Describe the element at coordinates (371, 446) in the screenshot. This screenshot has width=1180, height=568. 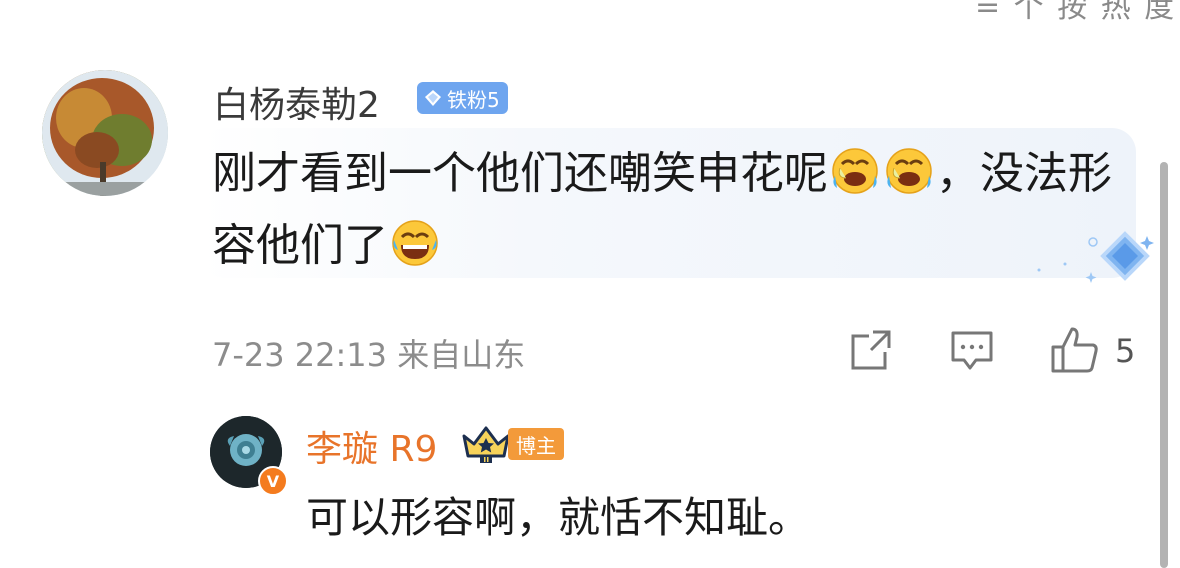
I see `reply-username: 李璇 R9` at that location.